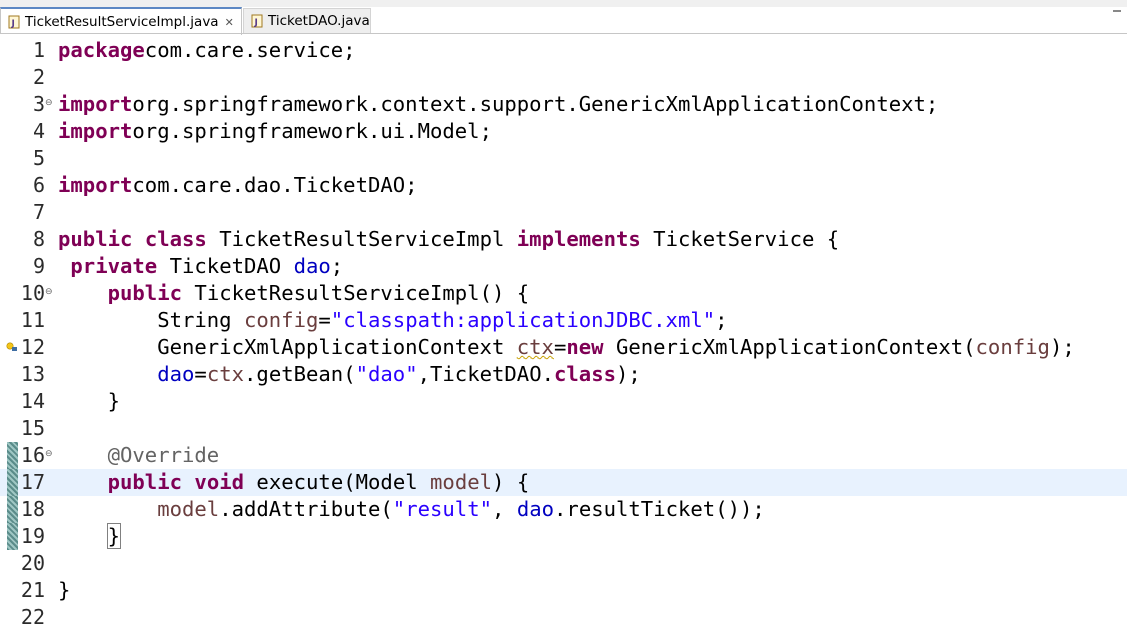 The height and width of the screenshot is (631, 1127). I want to click on code-token: ctx, so click(535, 347).